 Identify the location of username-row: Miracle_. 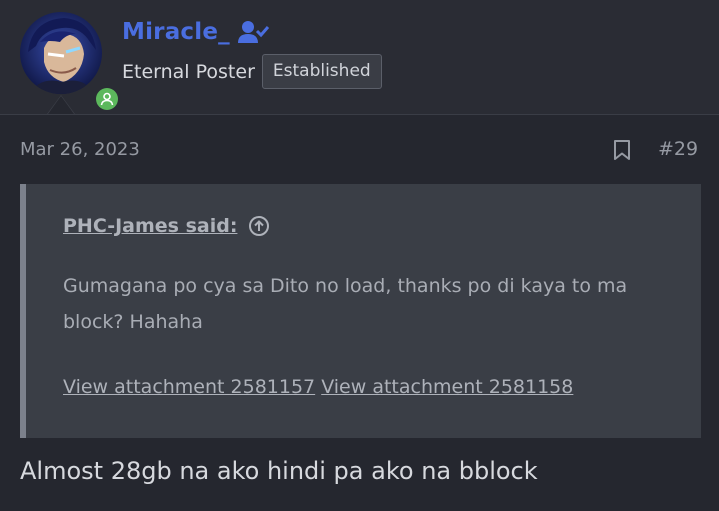
(196, 32).